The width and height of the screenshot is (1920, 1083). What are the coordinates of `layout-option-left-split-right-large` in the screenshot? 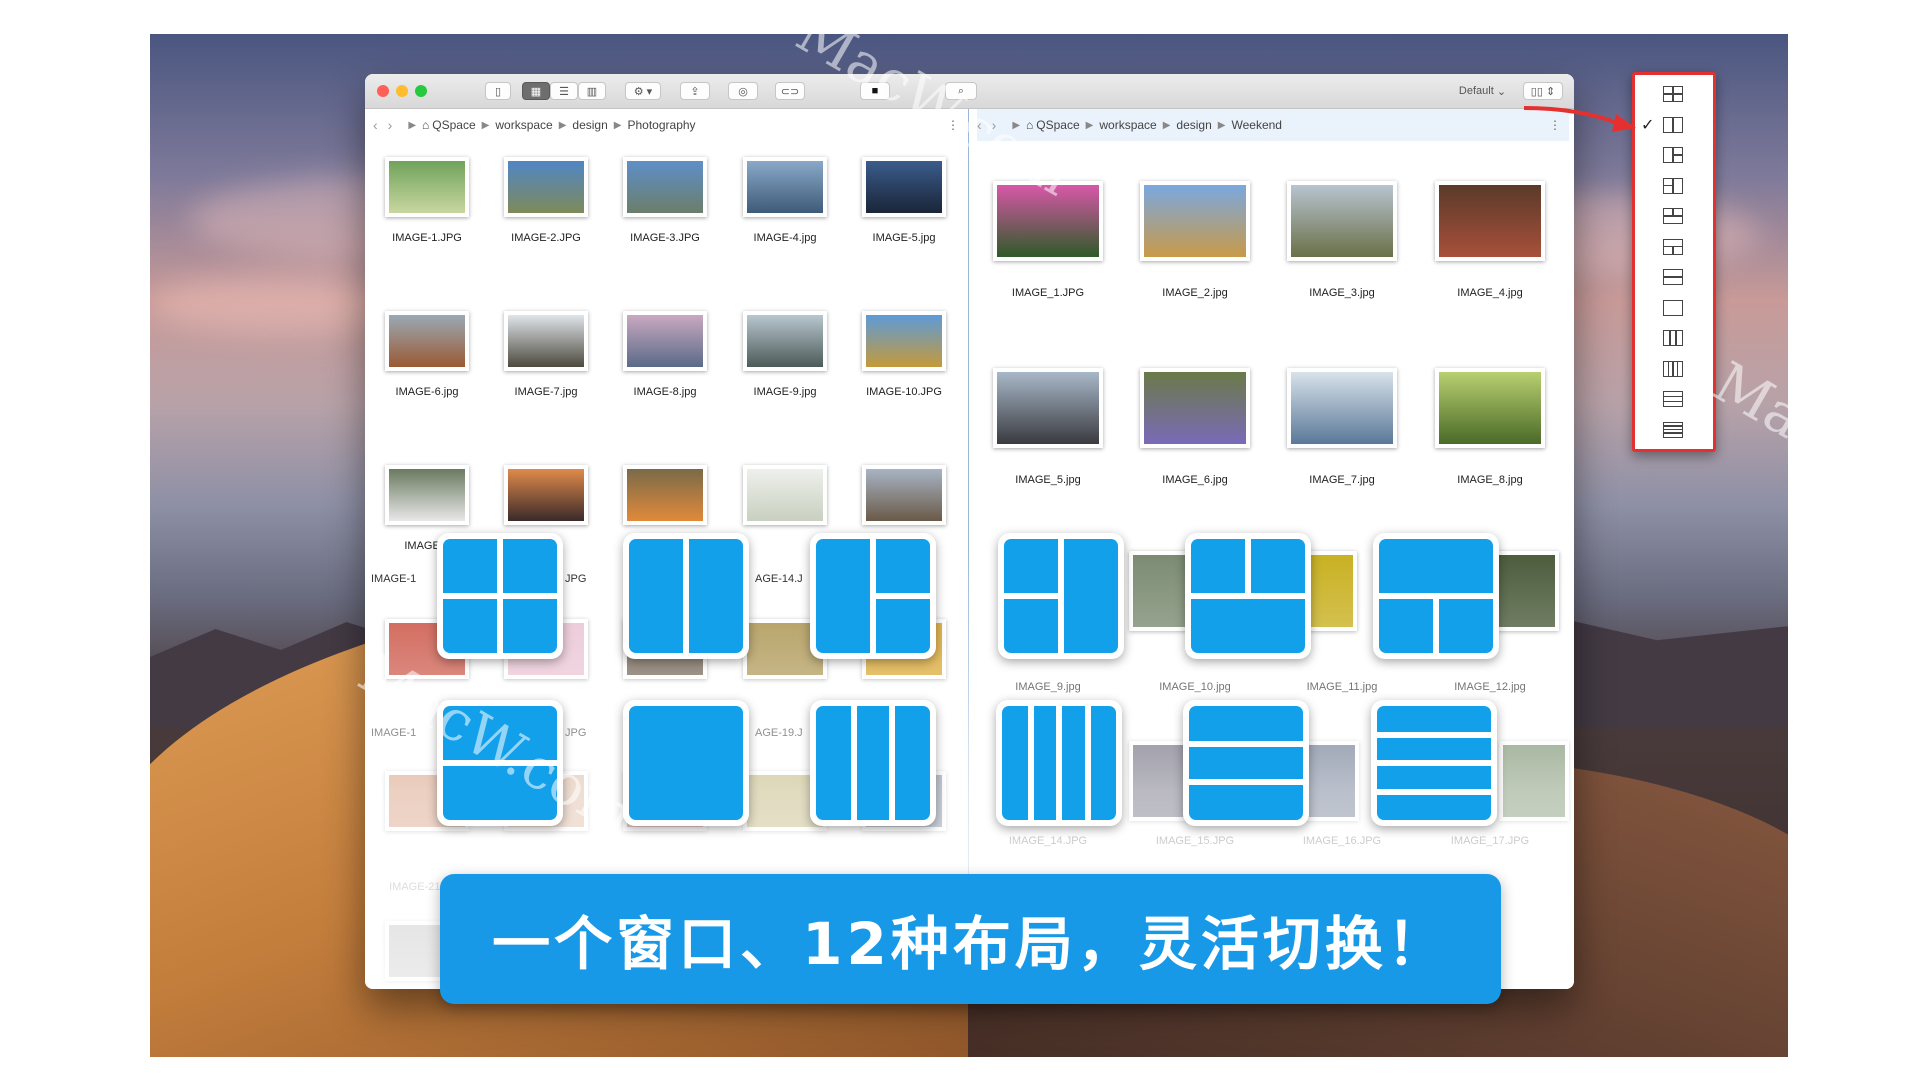 It's located at (1061, 596).